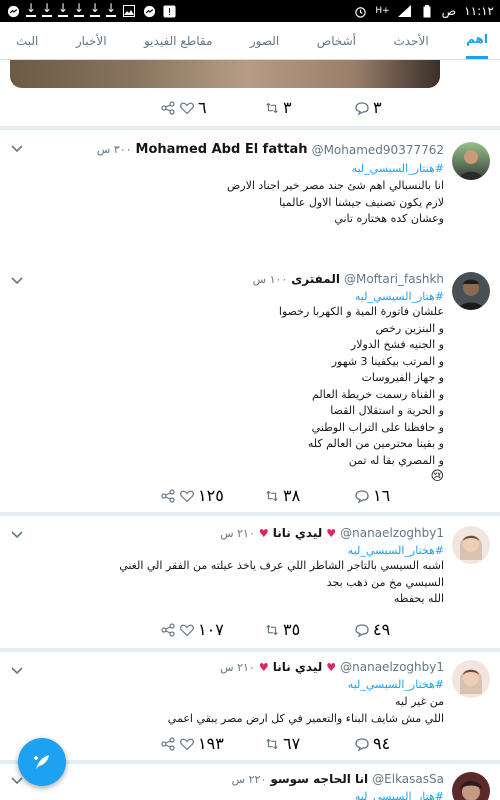 This screenshot has height=800, width=500. What do you see at coordinates (377, 107) in the screenshot?
I see `reply-count: ٣` at bounding box center [377, 107].